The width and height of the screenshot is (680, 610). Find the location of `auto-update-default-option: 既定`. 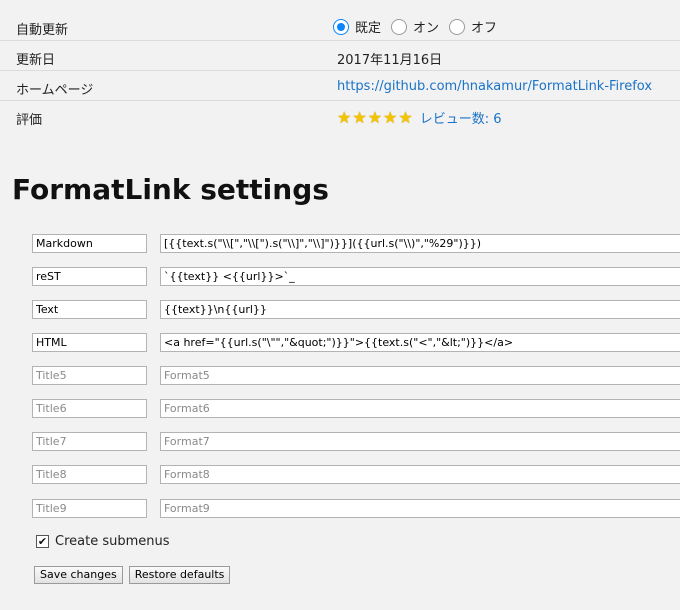

auto-update-default-option: 既定 is located at coordinates (357, 26).